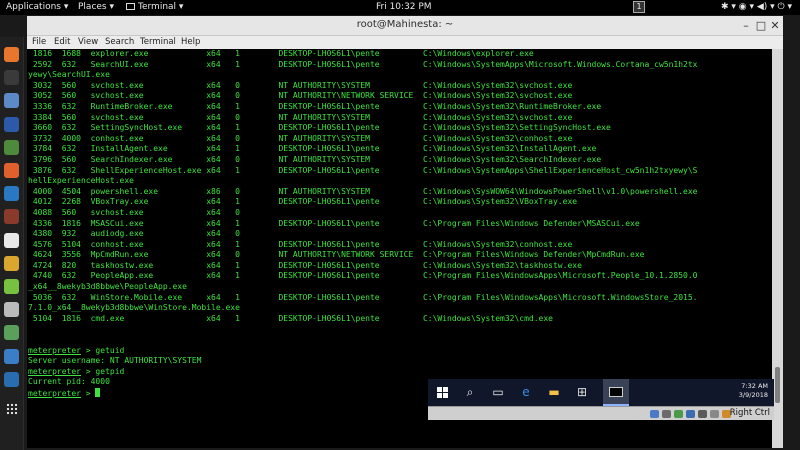  What do you see at coordinates (714, 414) in the screenshot?
I see `shared-folders-icon` at bounding box center [714, 414].